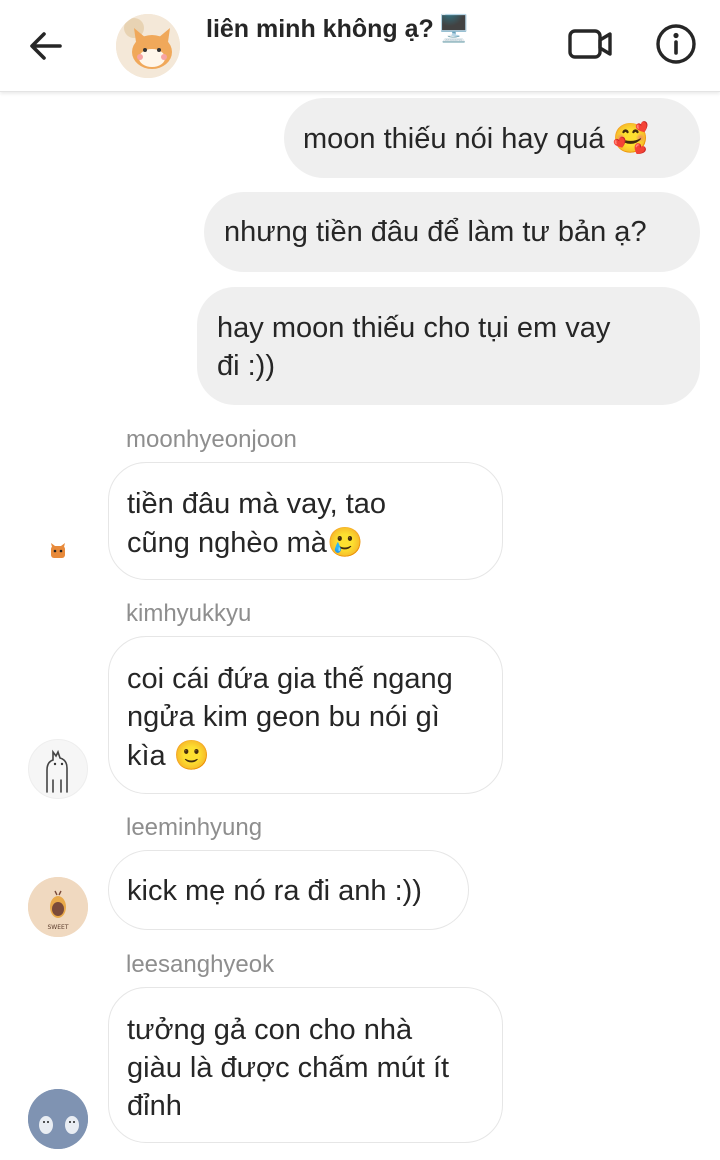 The width and height of the screenshot is (720, 1160). Describe the element at coordinates (288, 1068) in the screenshot. I see `message-line: giàu là được chấm mút ít` at that location.